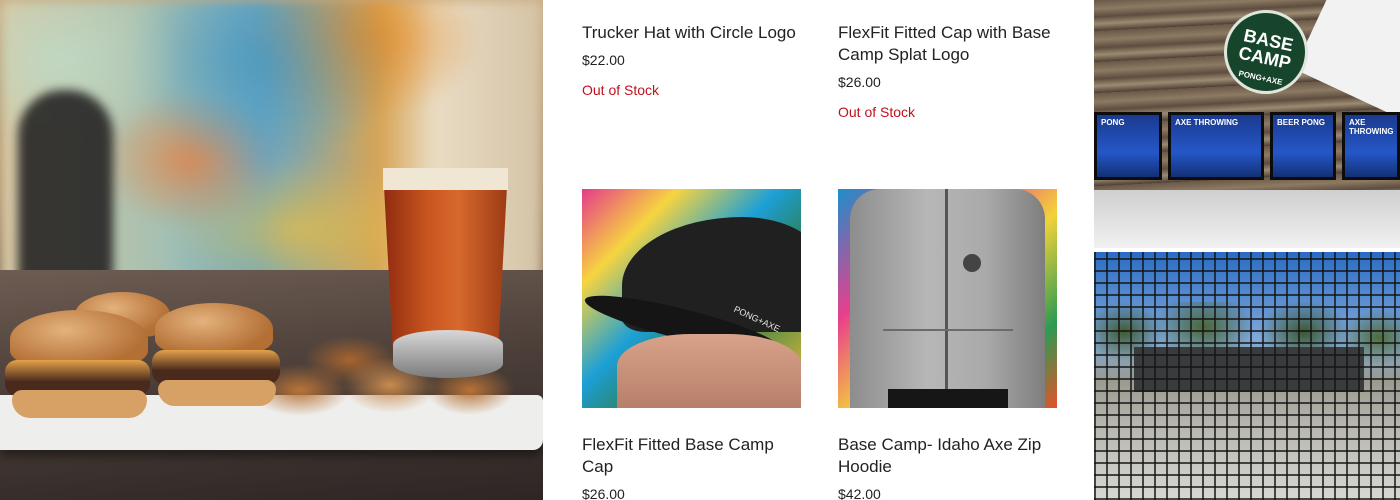  What do you see at coordinates (79, 404) in the screenshot?
I see `slider-bun-bottom` at bounding box center [79, 404].